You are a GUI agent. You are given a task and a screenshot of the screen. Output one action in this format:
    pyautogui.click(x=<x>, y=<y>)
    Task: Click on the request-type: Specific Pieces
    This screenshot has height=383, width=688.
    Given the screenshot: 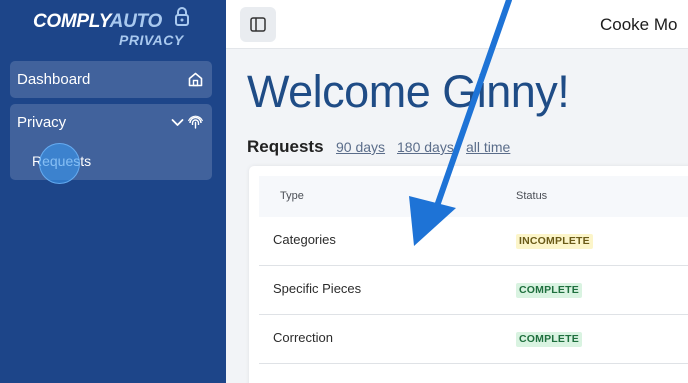 What is the action you would take?
    pyautogui.click(x=317, y=288)
    